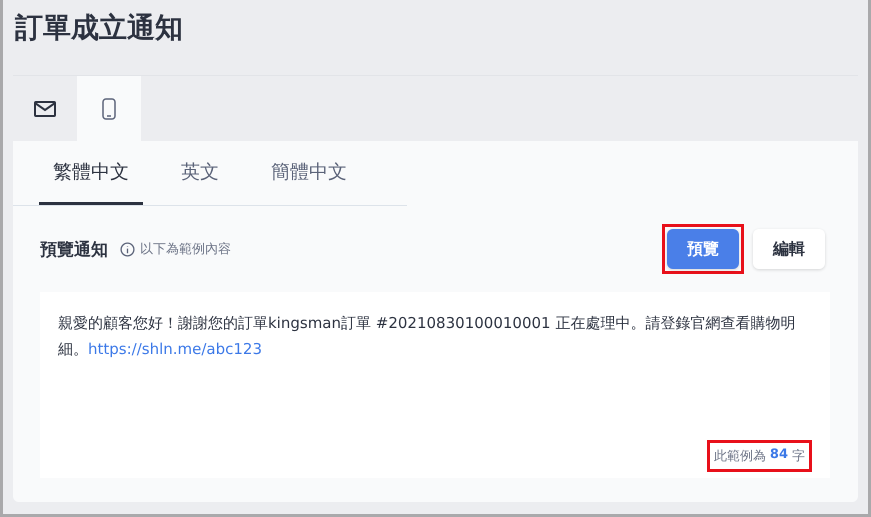 The height and width of the screenshot is (517, 871). I want to click on message-text: 親愛的顧客您好！謝謝您的訂單kingsman訂單 #20210830100010001 正在處理中。請登錄官網查看購物明細。https://shln.me/abc123, so click(427, 336).